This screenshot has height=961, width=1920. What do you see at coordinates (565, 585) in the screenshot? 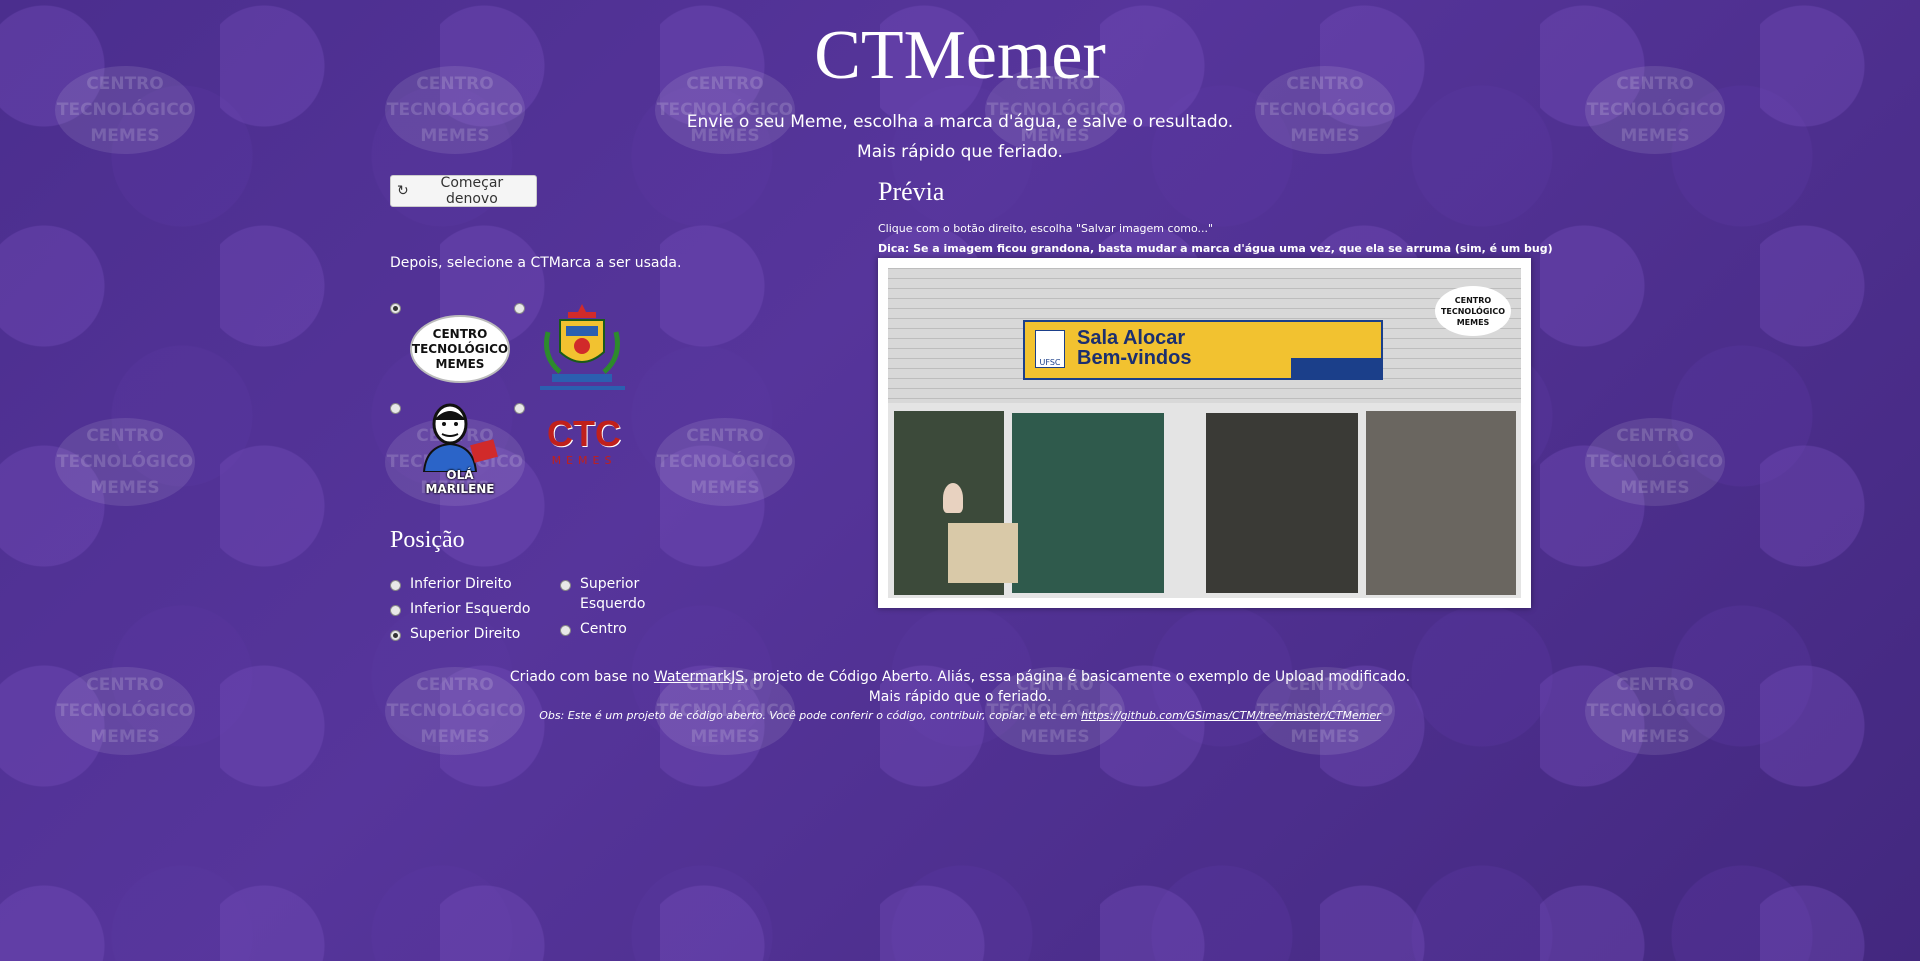
I see `position-radio-top-left` at bounding box center [565, 585].